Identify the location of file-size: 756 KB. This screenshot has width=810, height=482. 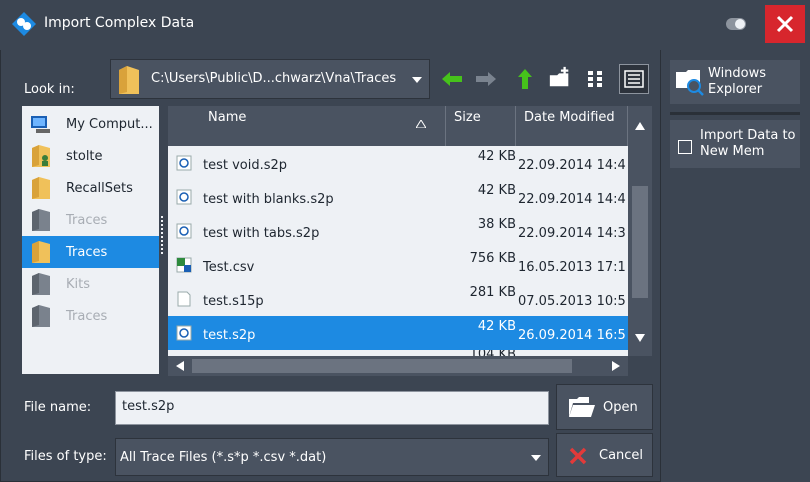
(492, 258).